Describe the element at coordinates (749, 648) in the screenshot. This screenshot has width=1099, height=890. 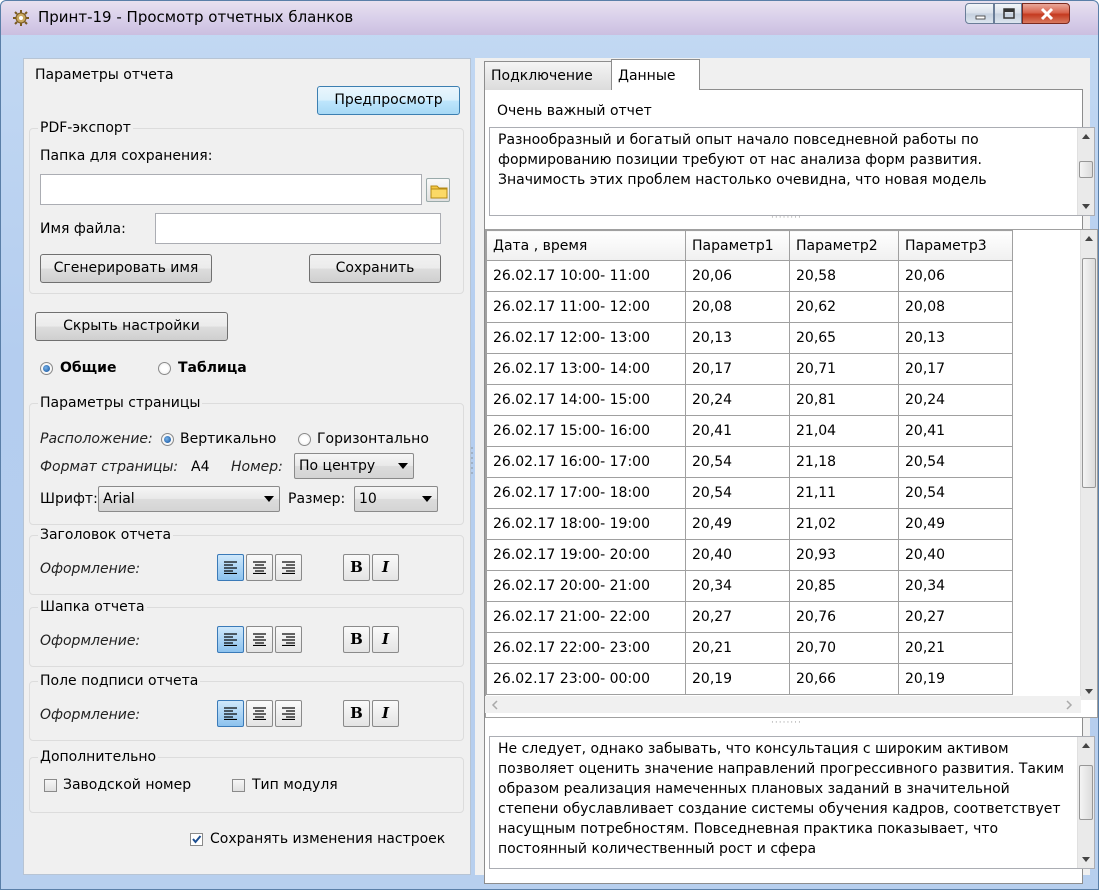
I see `table-row: 26.02.17 22:00- 23:00 20,21 20,70 20,21` at that location.